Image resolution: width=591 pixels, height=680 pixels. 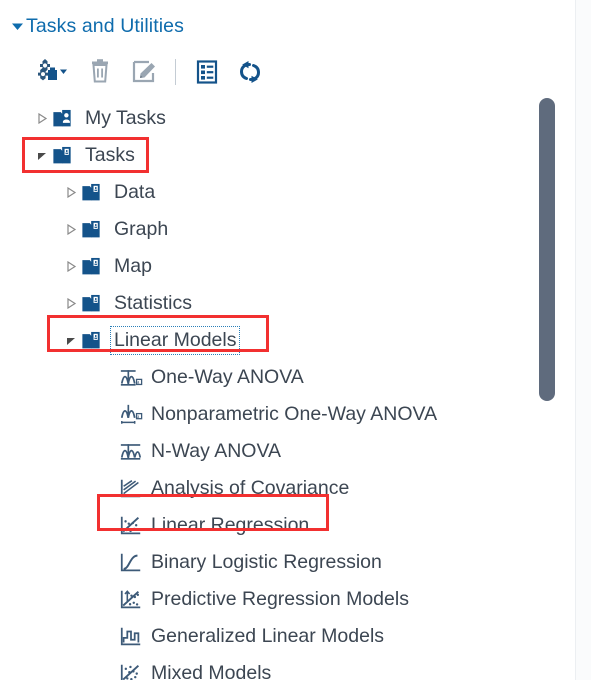 I want to click on refresh-button, so click(x=250, y=72).